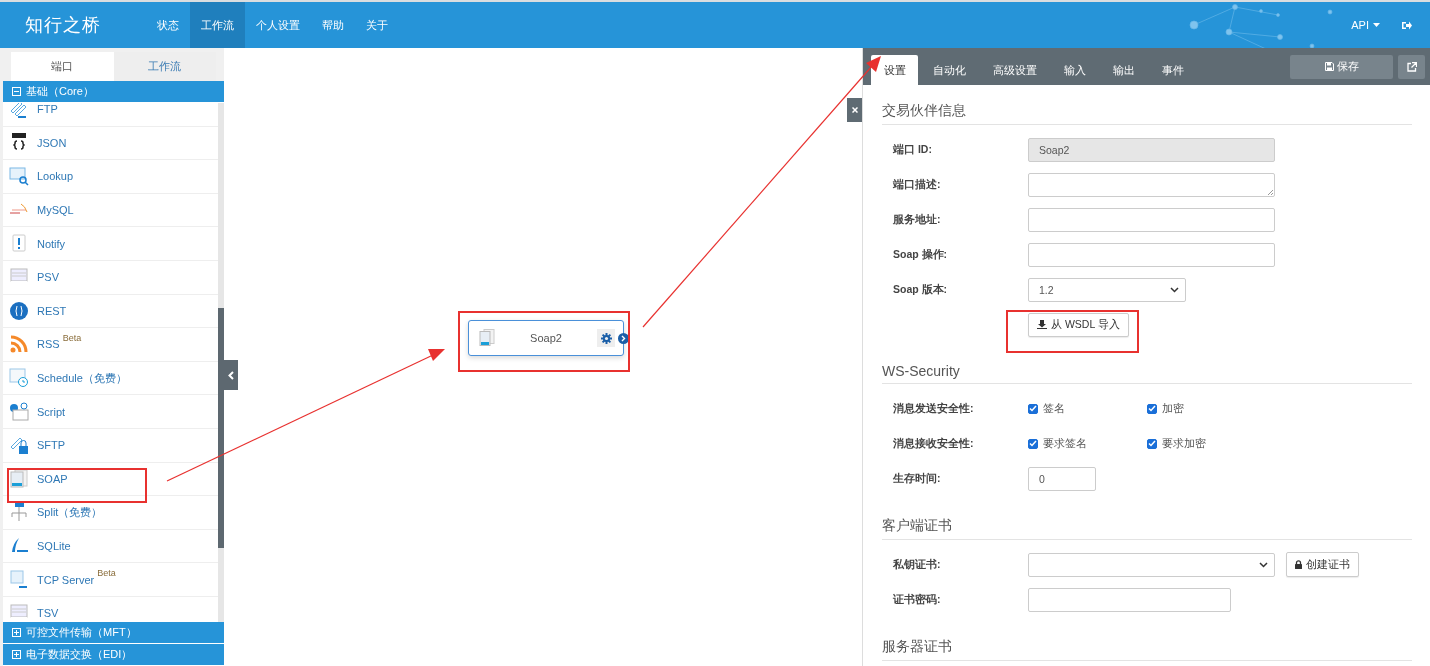 The height and width of the screenshot is (666, 1430). What do you see at coordinates (377, 25) in the screenshot?
I see `nav-item: 关于` at bounding box center [377, 25].